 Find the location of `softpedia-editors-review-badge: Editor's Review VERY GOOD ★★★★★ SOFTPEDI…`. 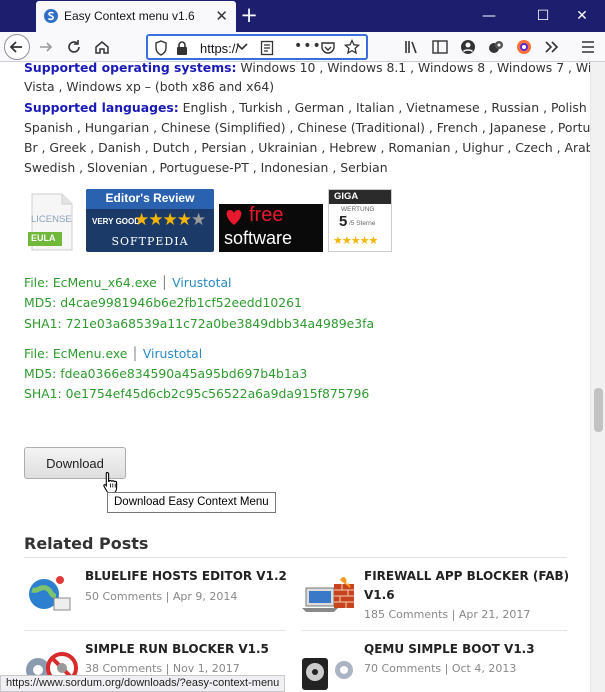

softpedia-editors-review-badge: Editor's Review VERY GOOD ★★★★★ SOFTPEDI… is located at coordinates (150, 220).